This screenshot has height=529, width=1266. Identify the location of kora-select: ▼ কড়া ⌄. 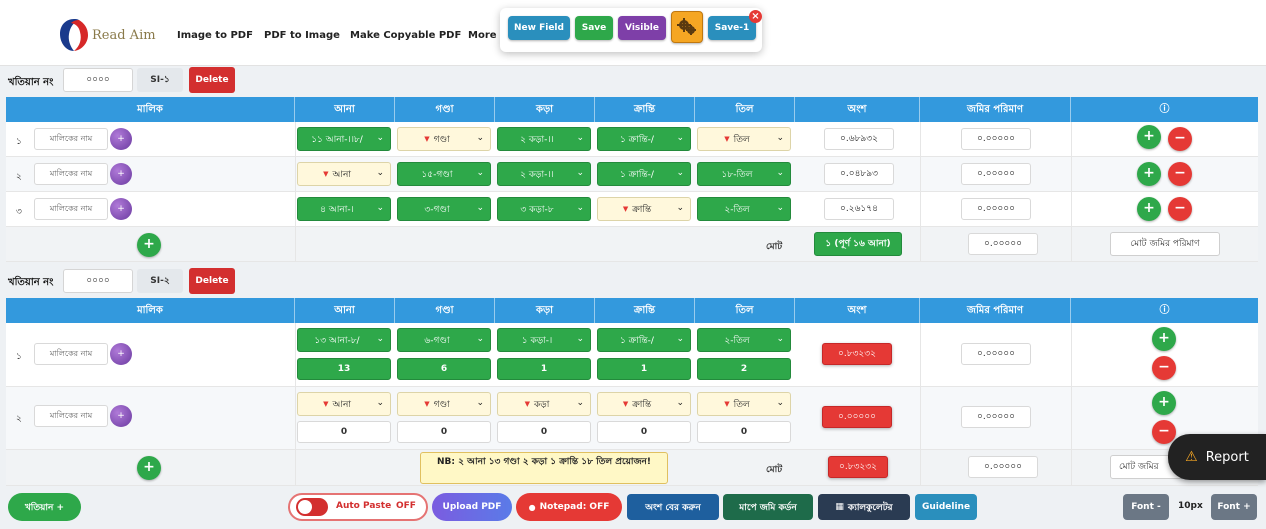
(544, 404).